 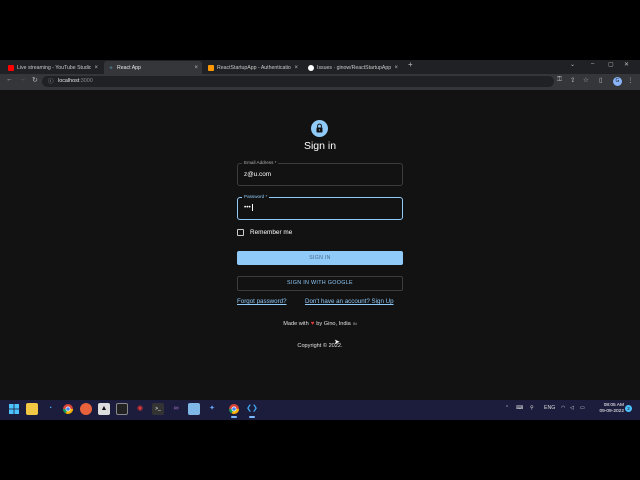 I want to click on mouse-cursor-icon: ➤, so click(x=337, y=342).